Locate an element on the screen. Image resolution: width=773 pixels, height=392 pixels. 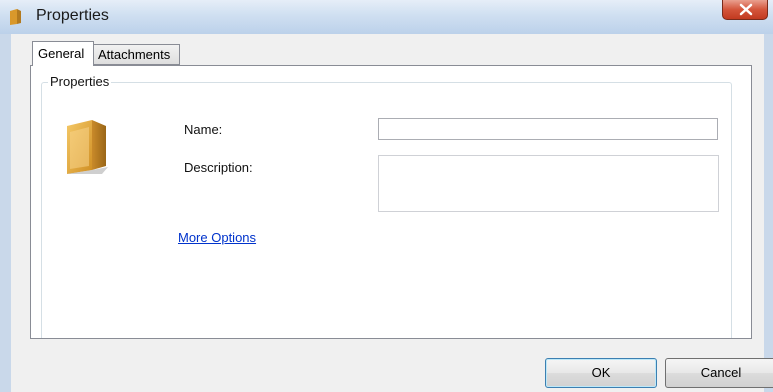
window-frame-left is located at coordinates (5, 213).